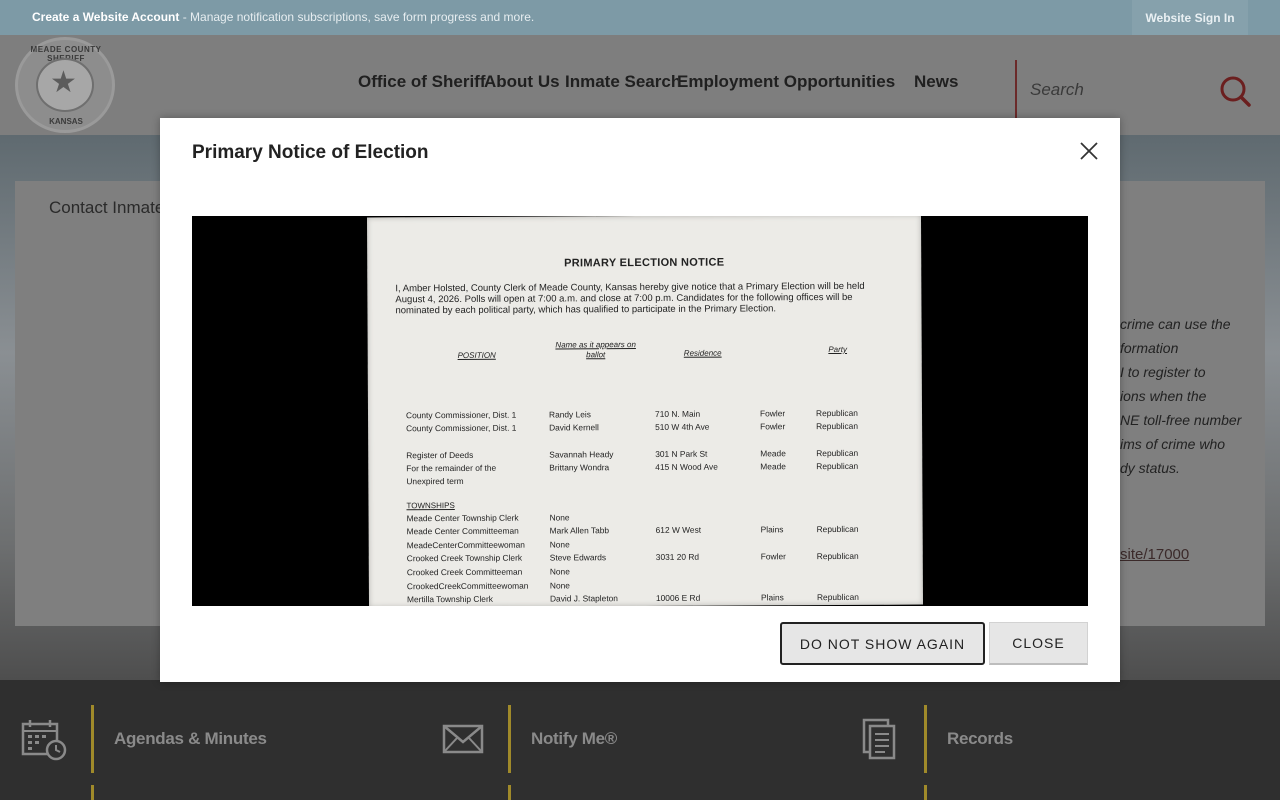 This screenshot has height=800, width=1280. I want to click on nav-about-us: About Us, so click(522, 82).